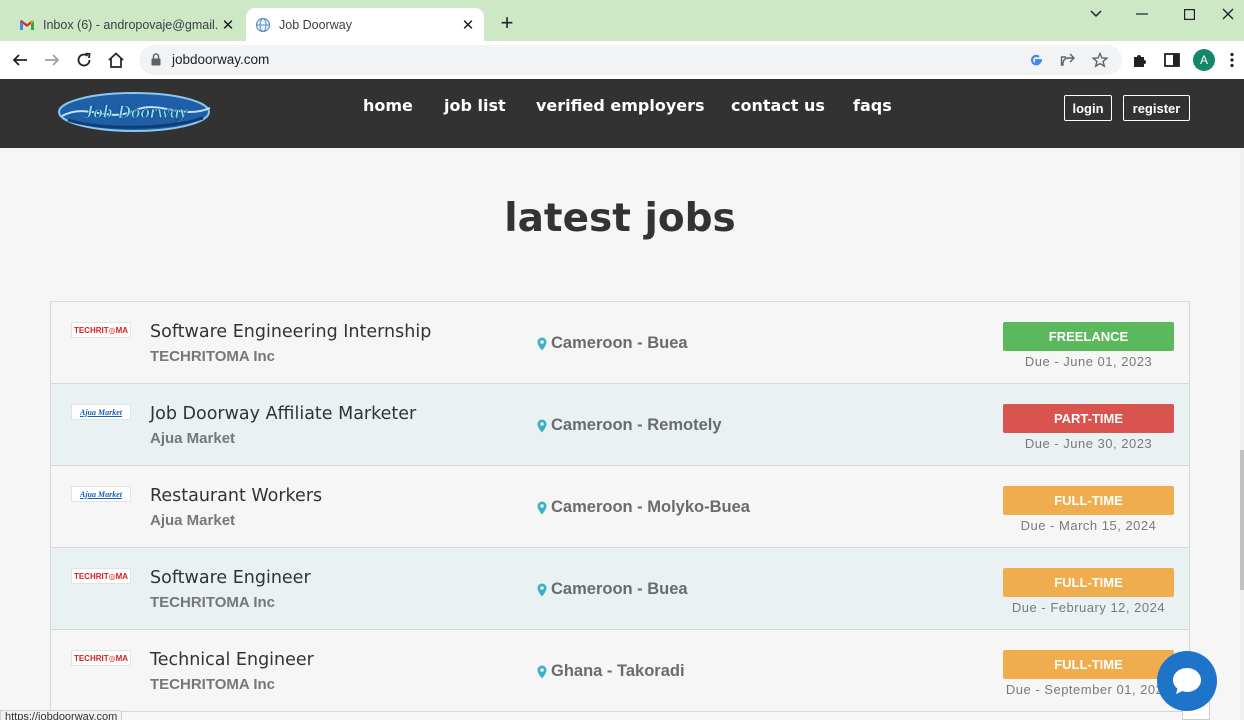 This screenshot has width=1244, height=720. What do you see at coordinates (1088, 443) in the screenshot?
I see `job-due-date: Due - June 30, 2023` at bounding box center [1088, 443].